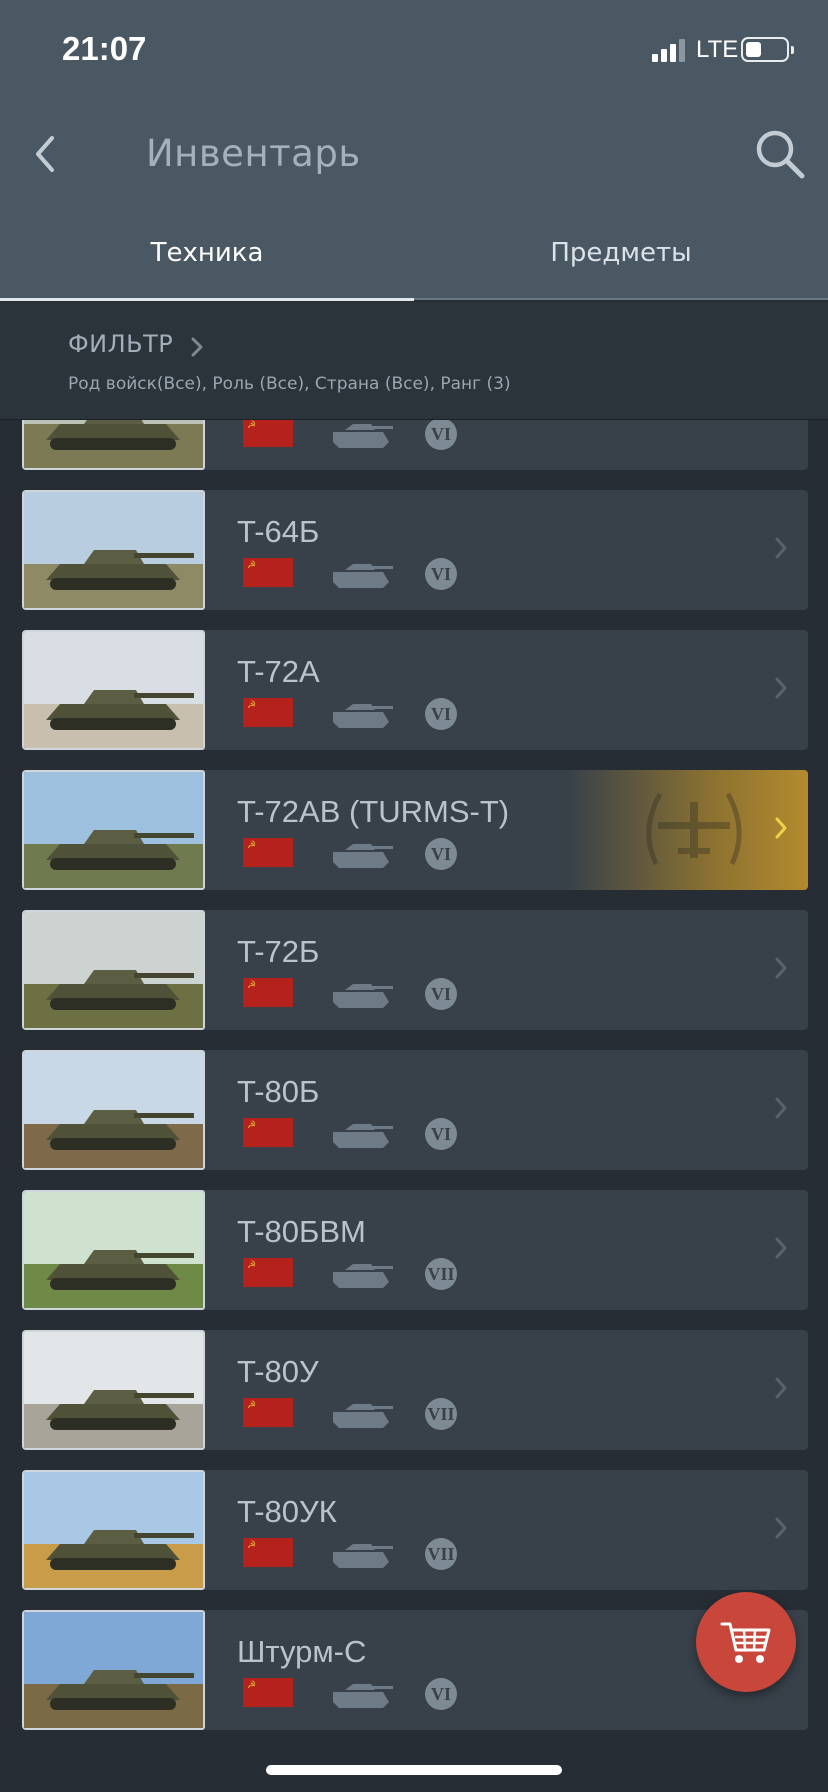  What do you see at coordinates (278, 1371) in the screenshot?
I see `vehicle-name: T-80У` at bounding box center [278, 1371].